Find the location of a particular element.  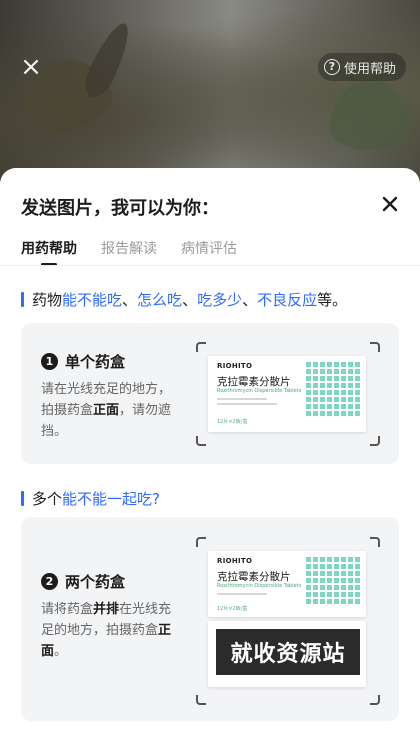

tab-divider is located at coordinates (210, 265).